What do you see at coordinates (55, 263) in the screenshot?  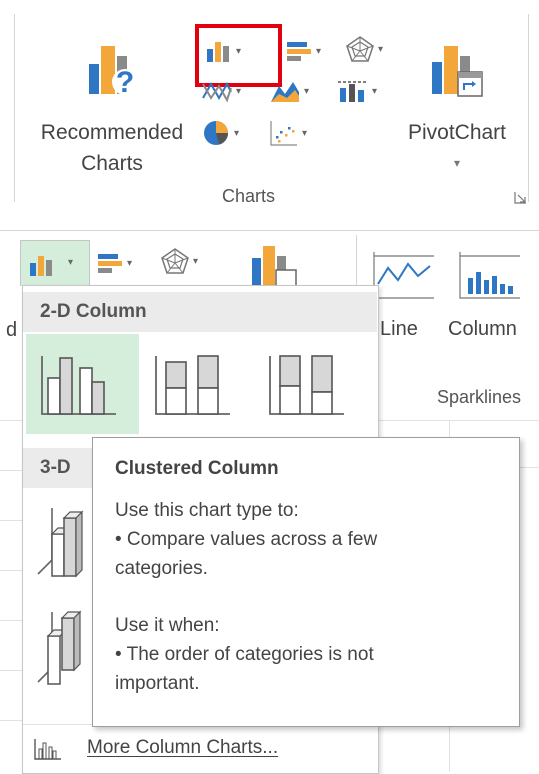 I see `insert-column-chart-button-active: ▾` at bounding box center [55, 263].